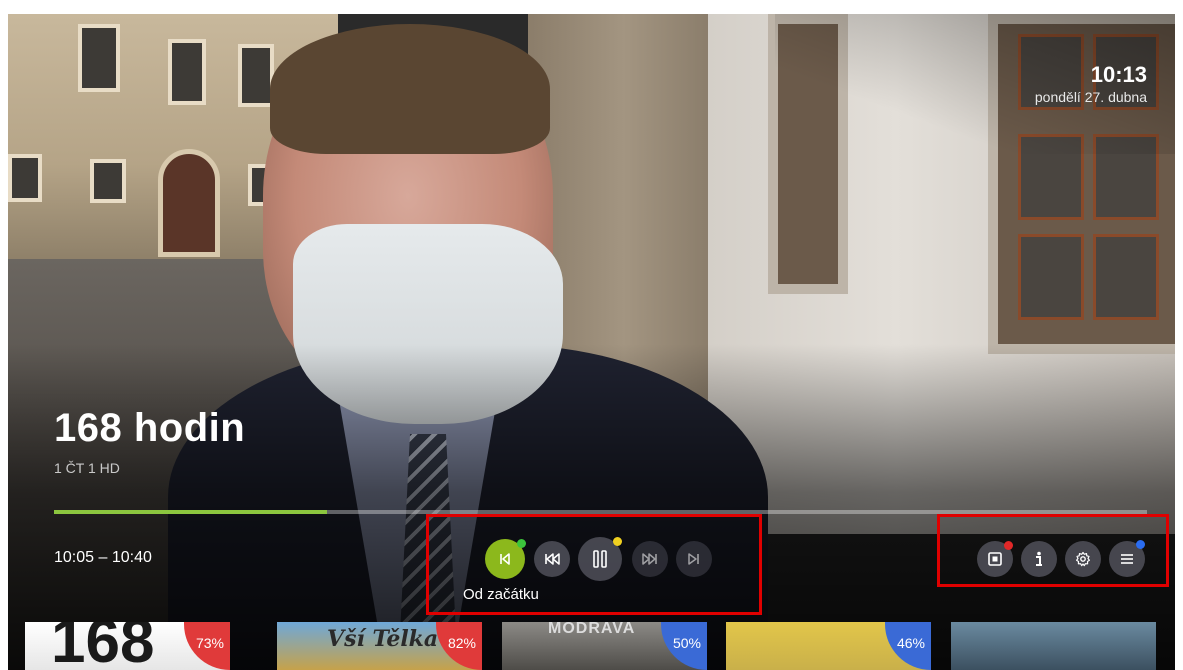  I want to click on progress-fill, so click(191, 512).